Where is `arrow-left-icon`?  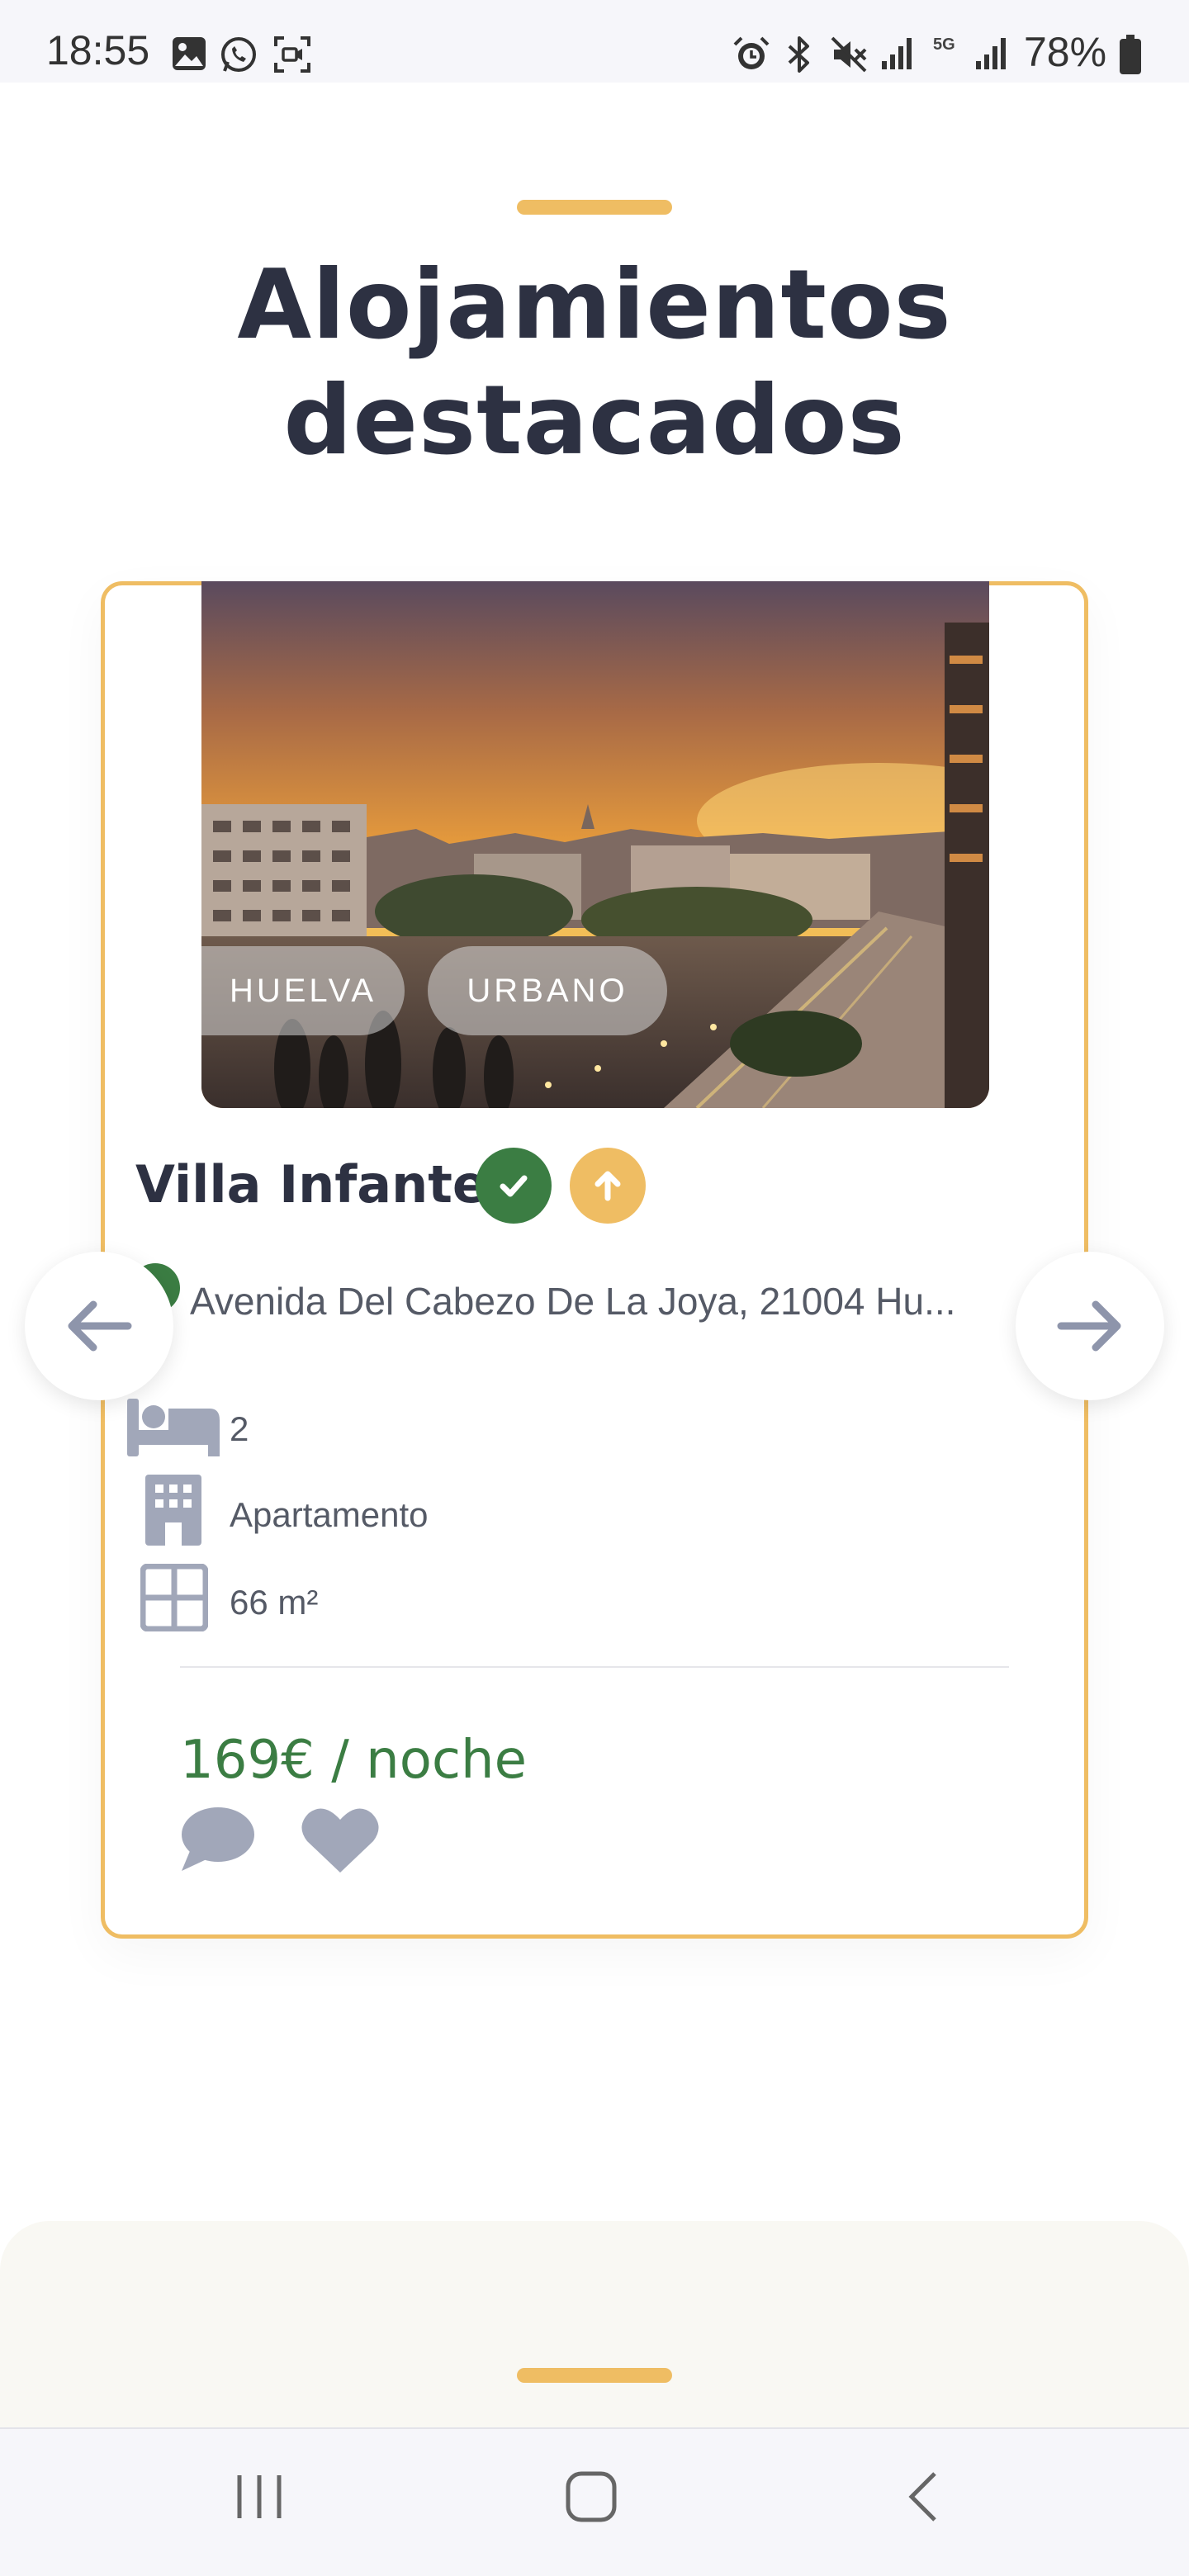 arrow-left-icon is located at coordinates (100, 1326).